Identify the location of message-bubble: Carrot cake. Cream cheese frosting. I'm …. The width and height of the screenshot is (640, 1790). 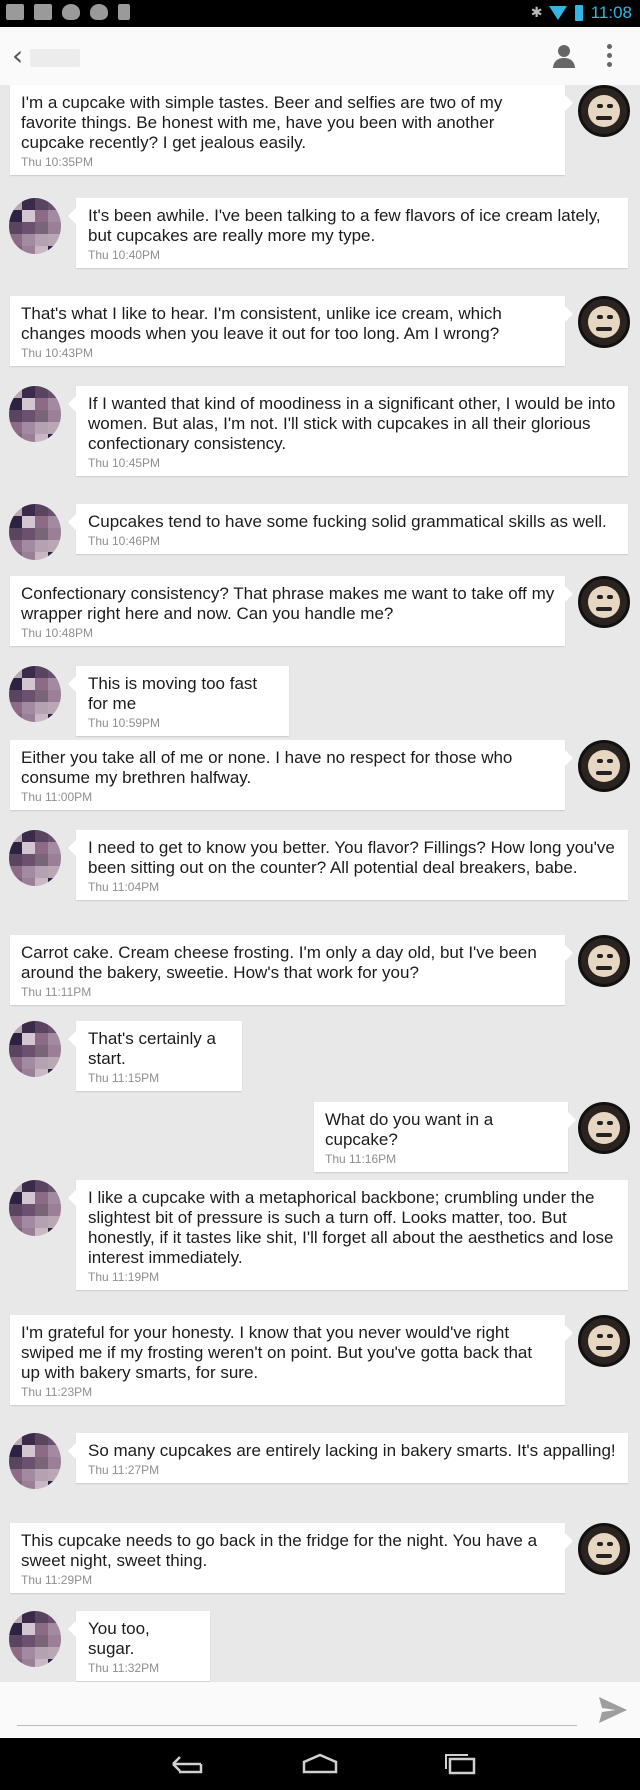
(291, 970).